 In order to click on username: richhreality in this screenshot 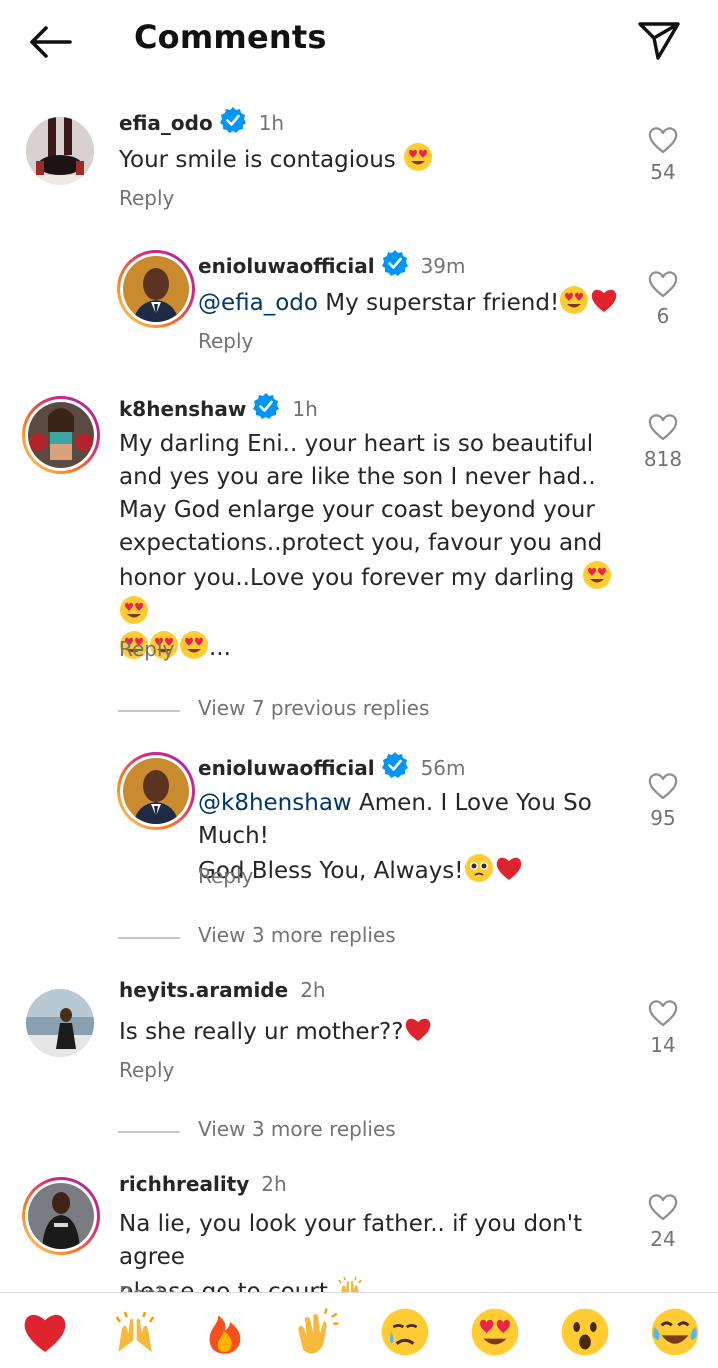, I will do `click(184, 1184)`.